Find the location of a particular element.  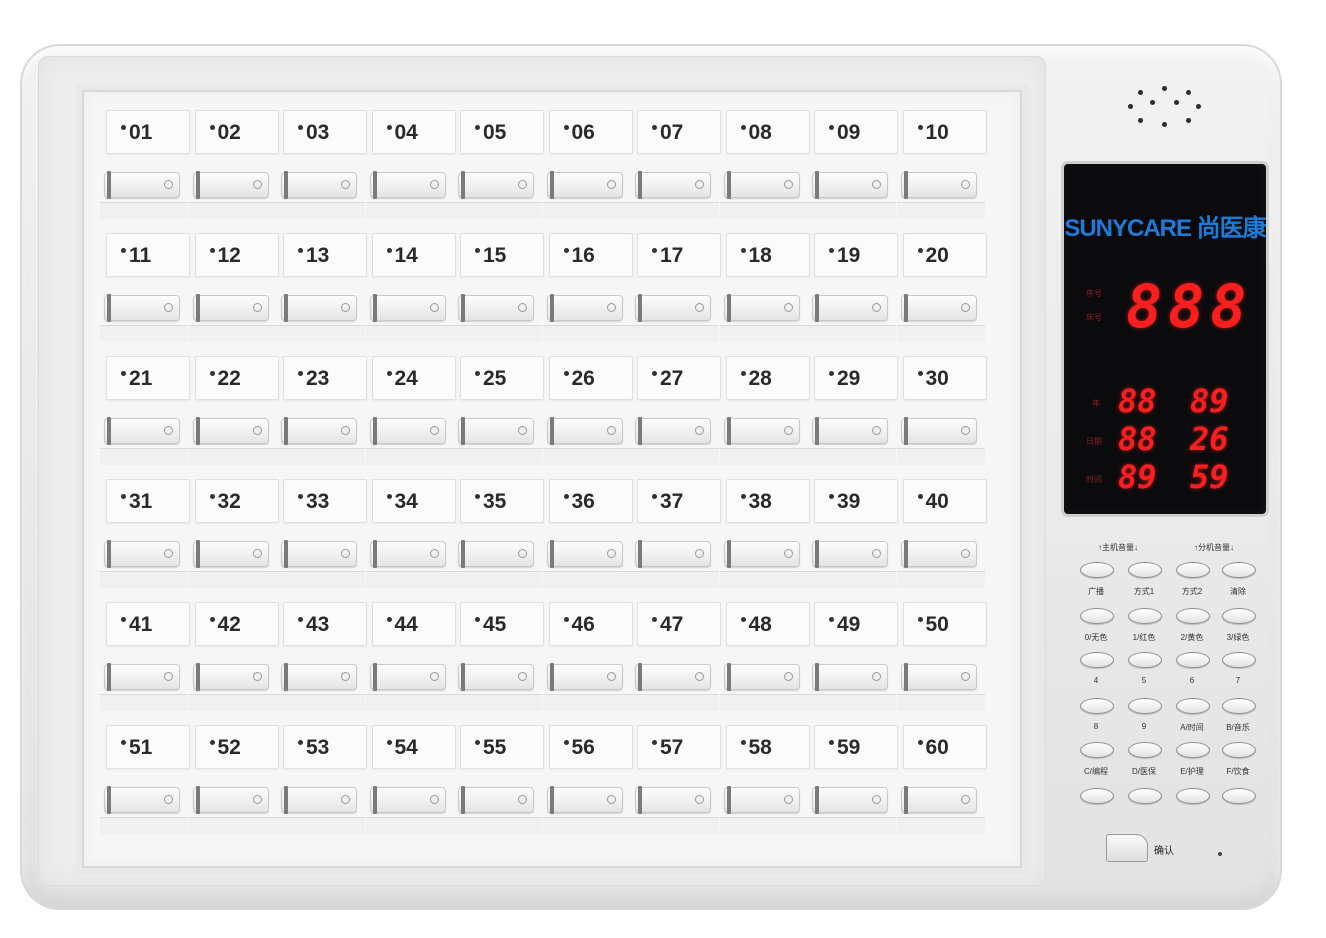

host-volume-caption: ↑主机音量↓ is located at coordinates (1118, 547).